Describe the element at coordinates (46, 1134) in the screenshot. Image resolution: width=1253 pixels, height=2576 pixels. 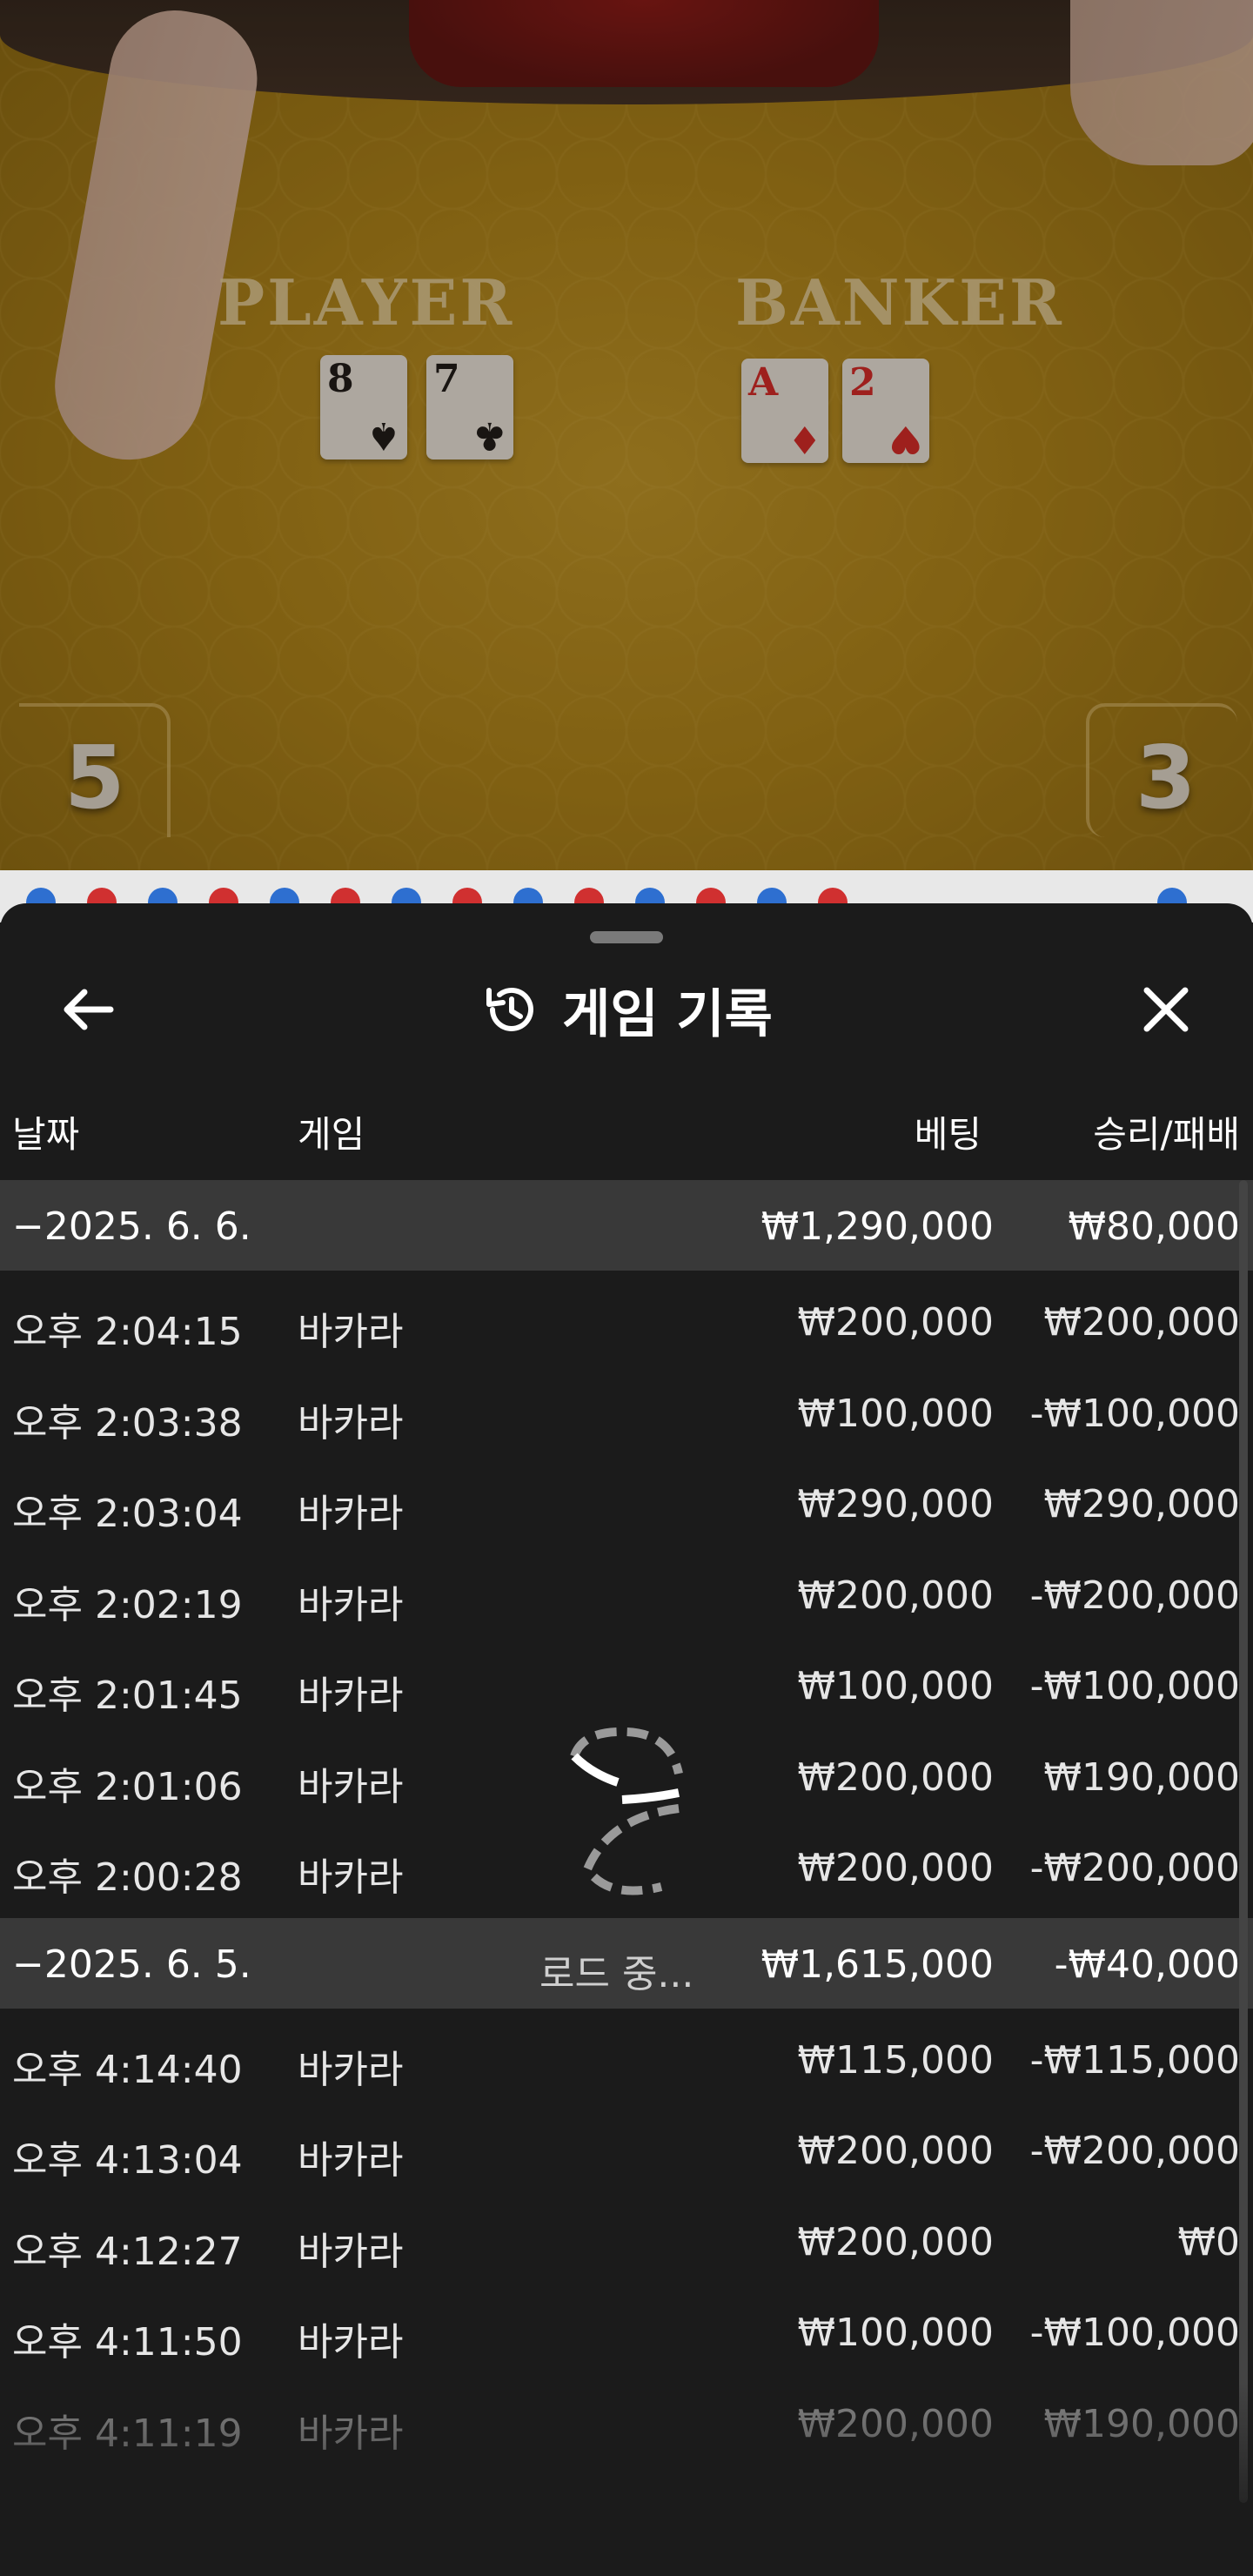
I see `column-header-date: 날짜` at that location.